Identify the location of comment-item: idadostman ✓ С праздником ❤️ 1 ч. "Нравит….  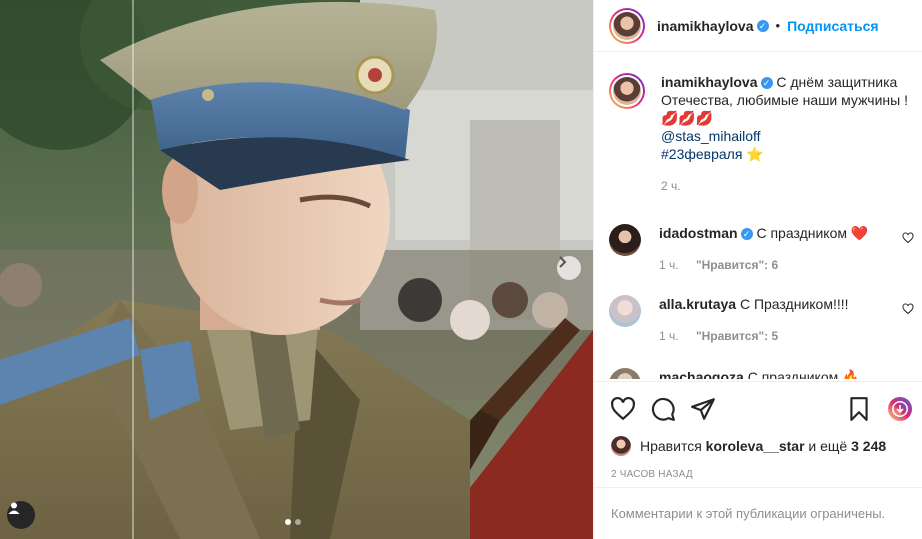
(761, 249).